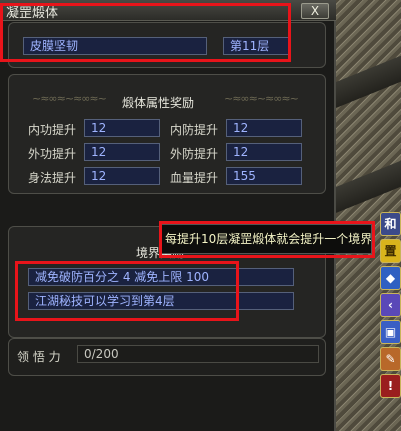 This screenshot has width=401, height=431. I want to click on side-toolbar: 和 置 ◆ ‹ ▣ ✎ !, so click(390, 306).